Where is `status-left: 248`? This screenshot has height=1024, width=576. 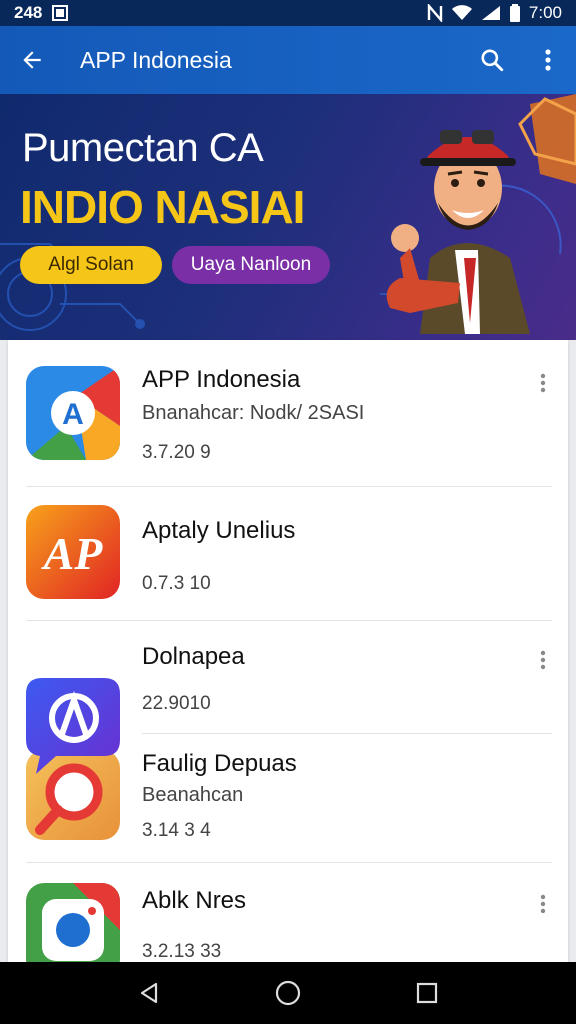 status-left: 248 is located at coordinates (41, 13).